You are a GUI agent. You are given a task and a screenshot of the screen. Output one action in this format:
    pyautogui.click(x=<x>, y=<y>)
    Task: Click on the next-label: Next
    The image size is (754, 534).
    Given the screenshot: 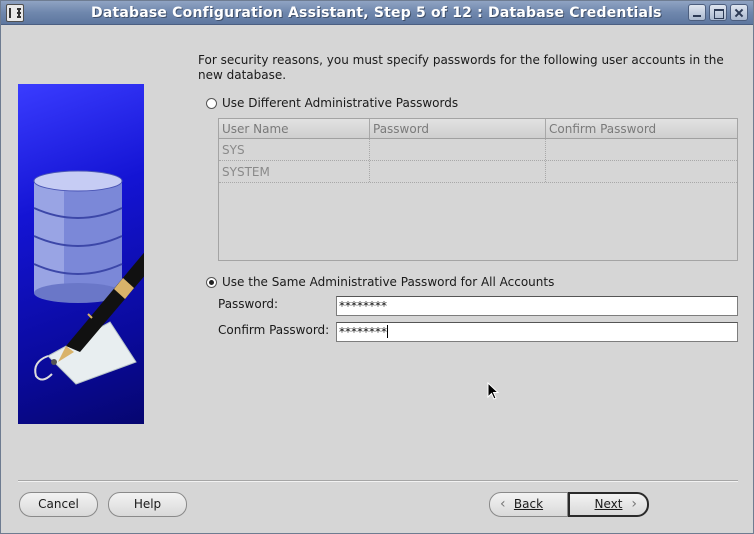 What is the action you would take?
    pyautogui.click(x=608, y=504)
    